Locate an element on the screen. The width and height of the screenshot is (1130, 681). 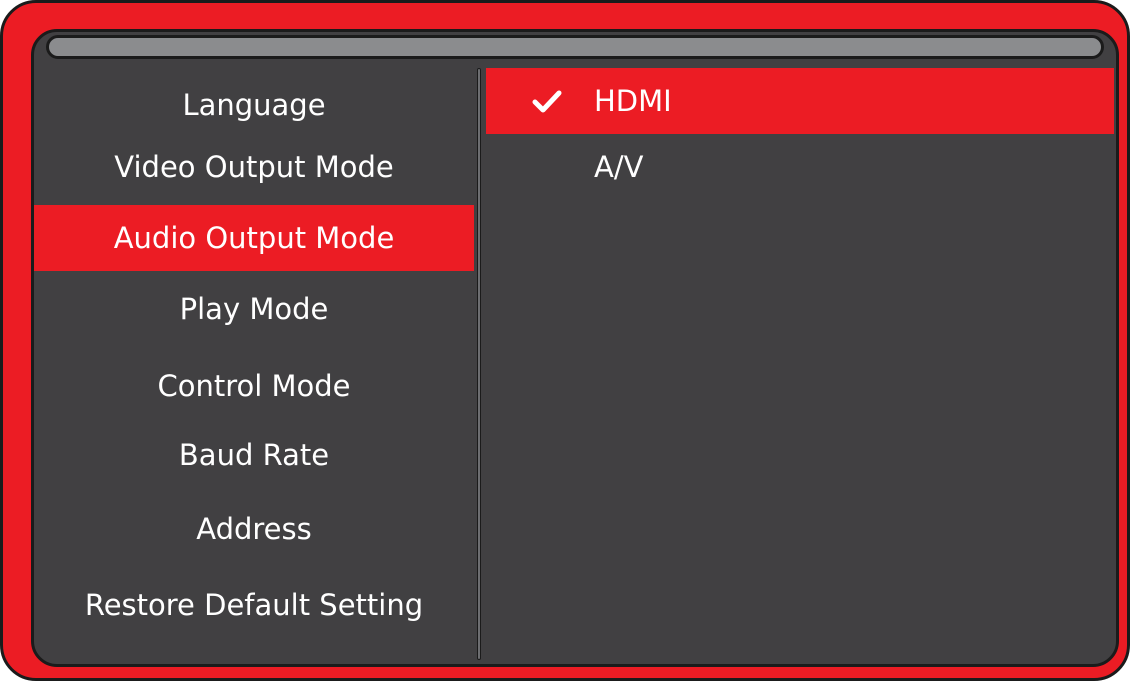
menu-item-language: Language is located at coordinates (254, 105).